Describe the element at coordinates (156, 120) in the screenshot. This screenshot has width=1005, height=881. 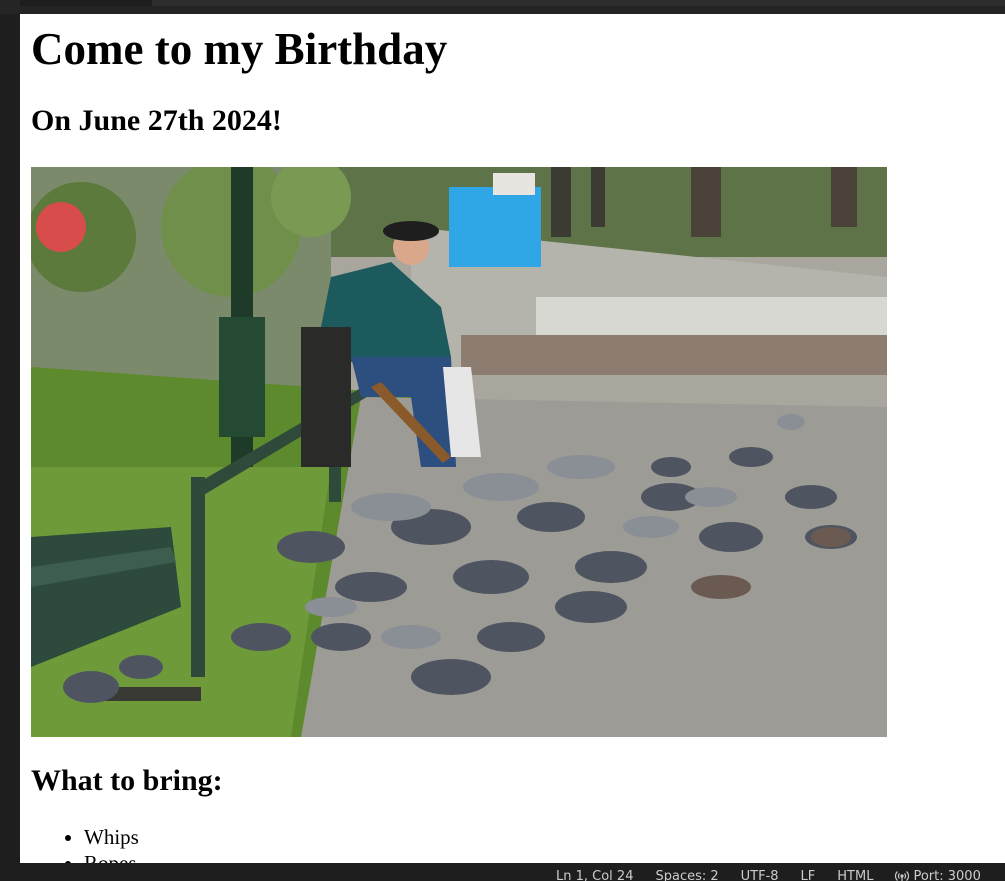
I see `event-date-heading: On June 27th 2024!` at that location.